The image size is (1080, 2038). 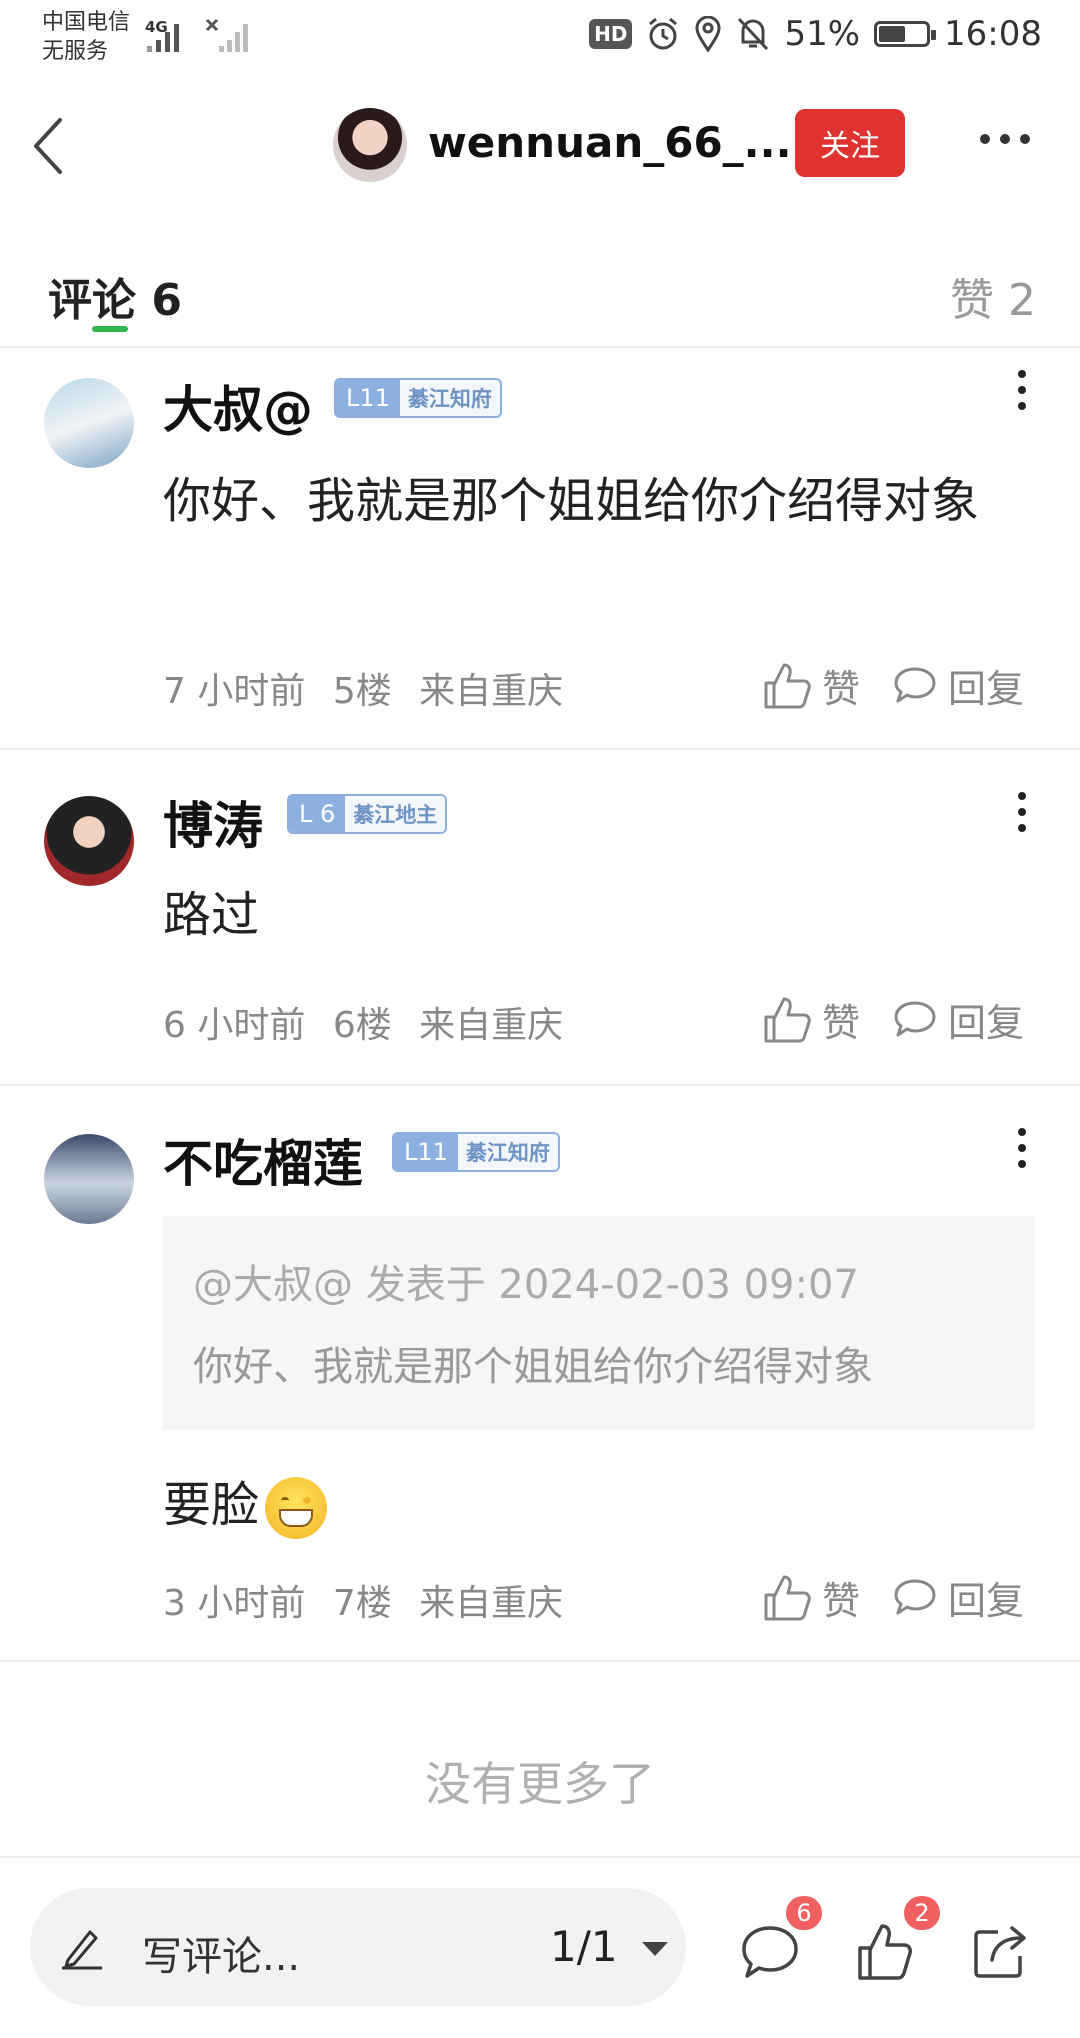 I want to click on status-icons: HD 51% 16:08, so click(x=815, y=34).